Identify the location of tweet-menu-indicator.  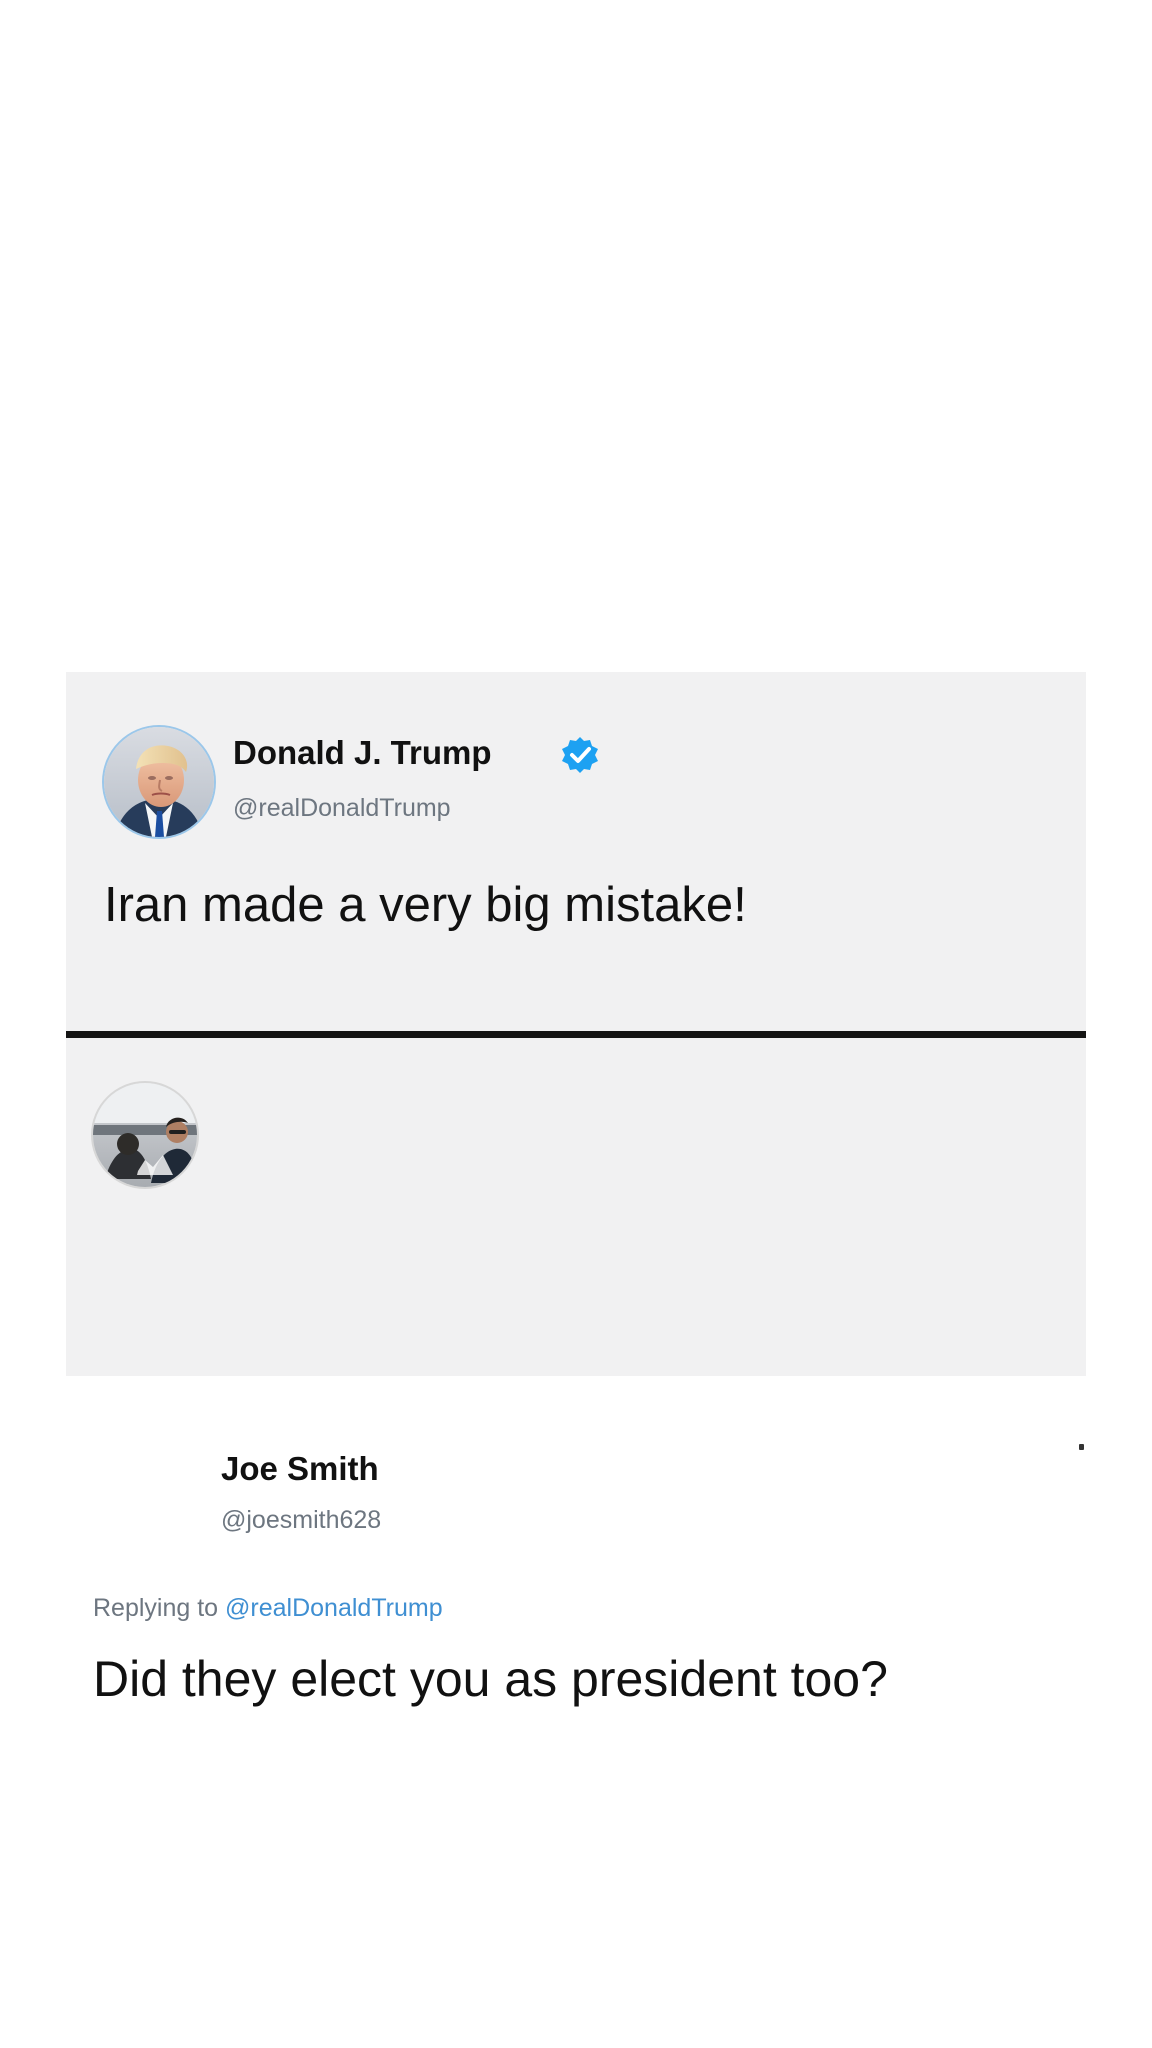
(1081, 1447).